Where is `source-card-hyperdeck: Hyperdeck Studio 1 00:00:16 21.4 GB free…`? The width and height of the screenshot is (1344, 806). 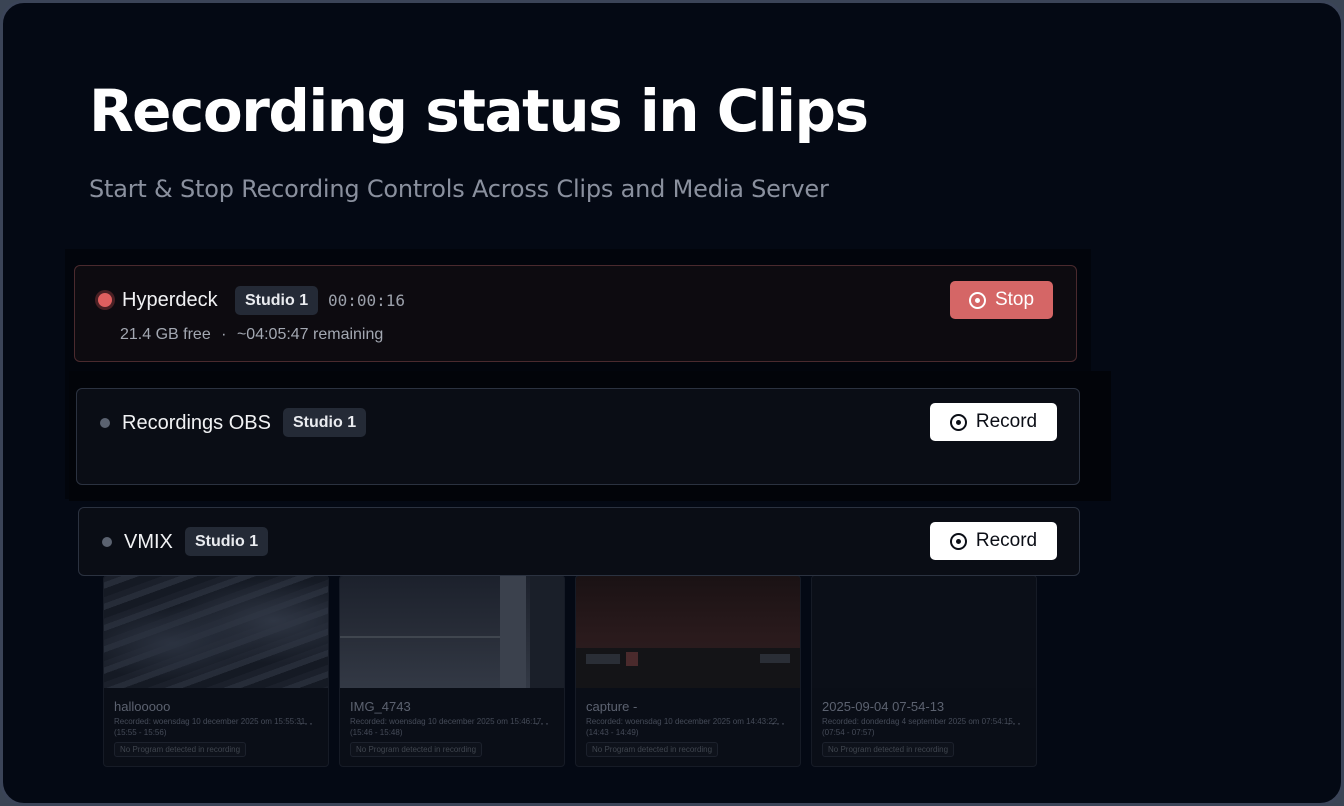
source-card-hyperdeck: Hyperdeck Studio 1 00:00:16 21.4 GB free… is located at coordinates (575, 313).